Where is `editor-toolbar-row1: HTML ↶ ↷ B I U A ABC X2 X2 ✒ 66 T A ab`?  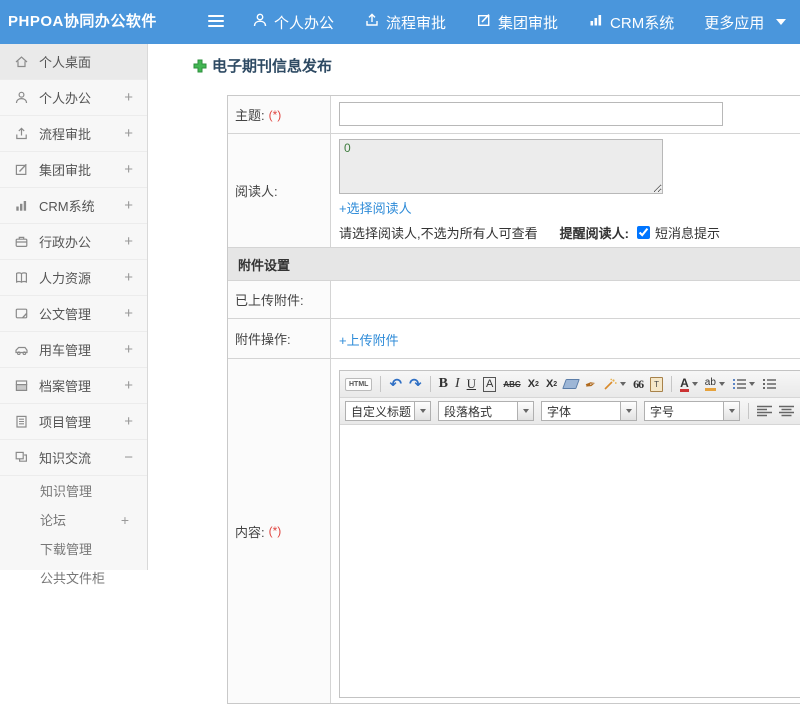 editor-toolbar-row1: HTML ↶ ↷ B I U A ABC X2 X2 ✒ 66 T A ab is located at coordinates (570, 384).